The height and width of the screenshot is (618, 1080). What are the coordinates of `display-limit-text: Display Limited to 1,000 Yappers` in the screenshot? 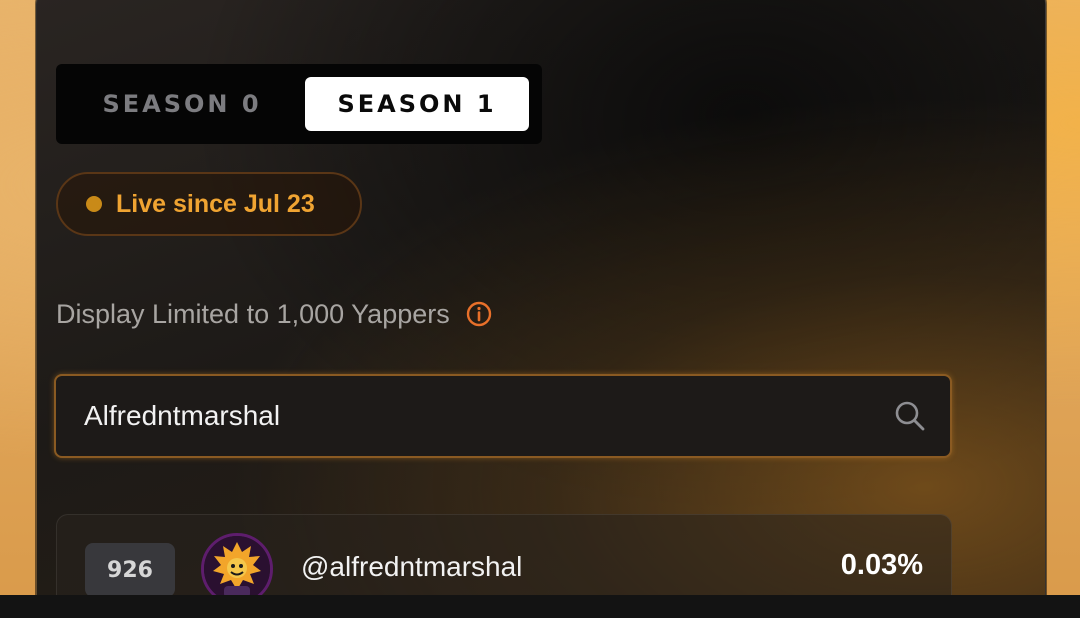 It's located at (253, 313).